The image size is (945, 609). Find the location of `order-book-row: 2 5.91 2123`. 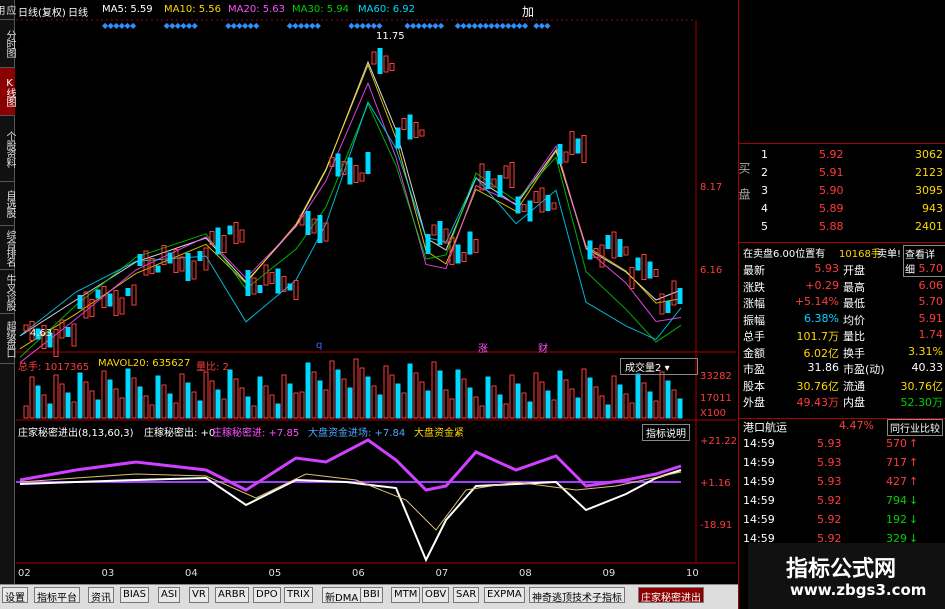

order-book-row: 2 5.91 2123 is located at coordinates (842, 173).